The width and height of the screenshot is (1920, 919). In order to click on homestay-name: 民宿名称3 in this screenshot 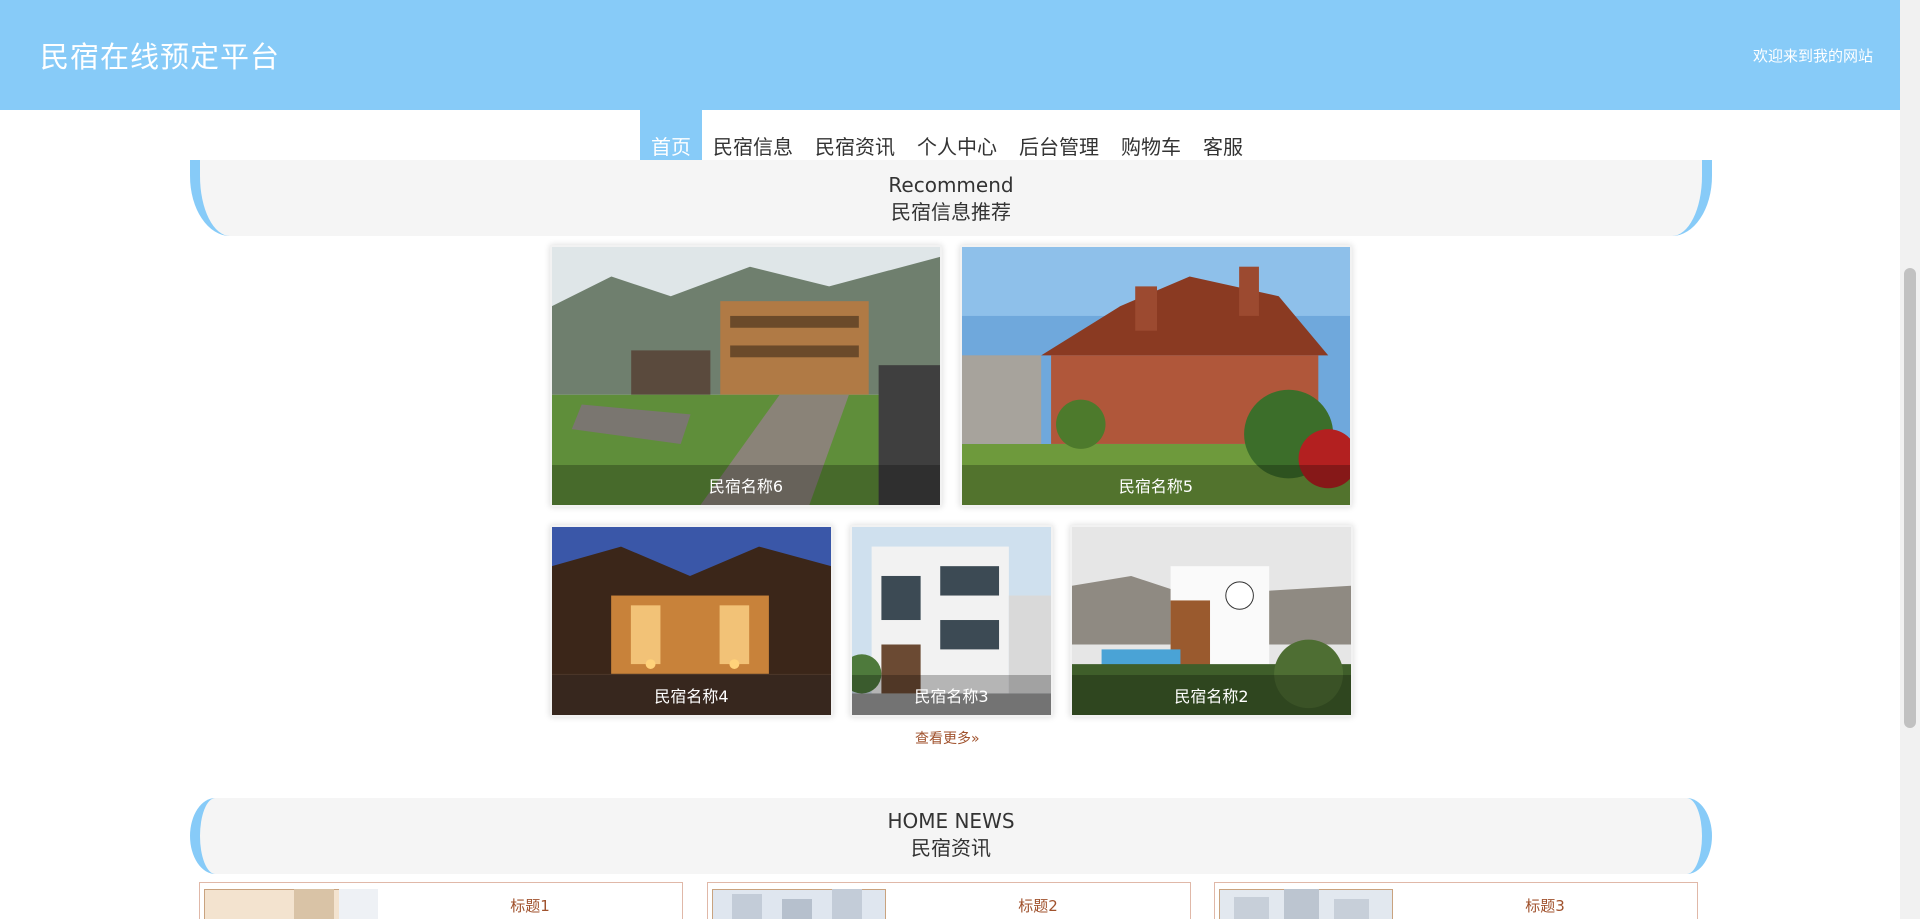, I will do `click(951, 695)`.